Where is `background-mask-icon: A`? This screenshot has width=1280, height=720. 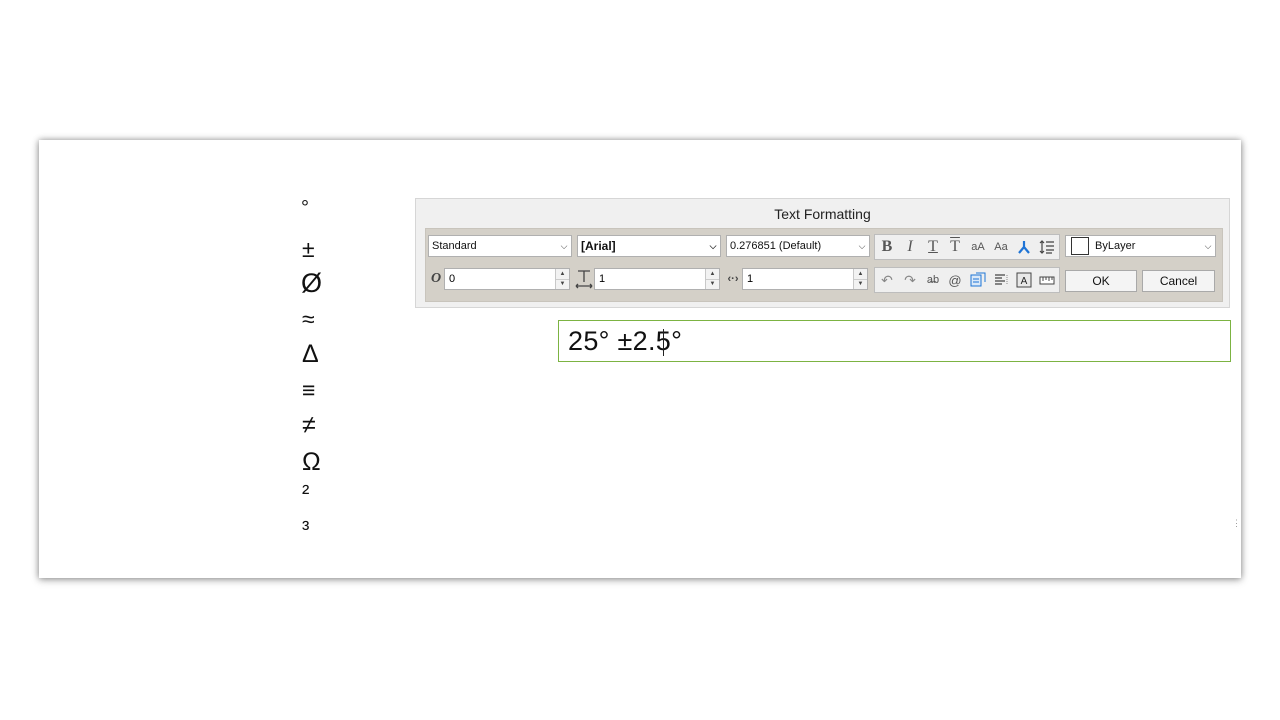
background-mask-icon: A is located at coordinates (1024, 280).